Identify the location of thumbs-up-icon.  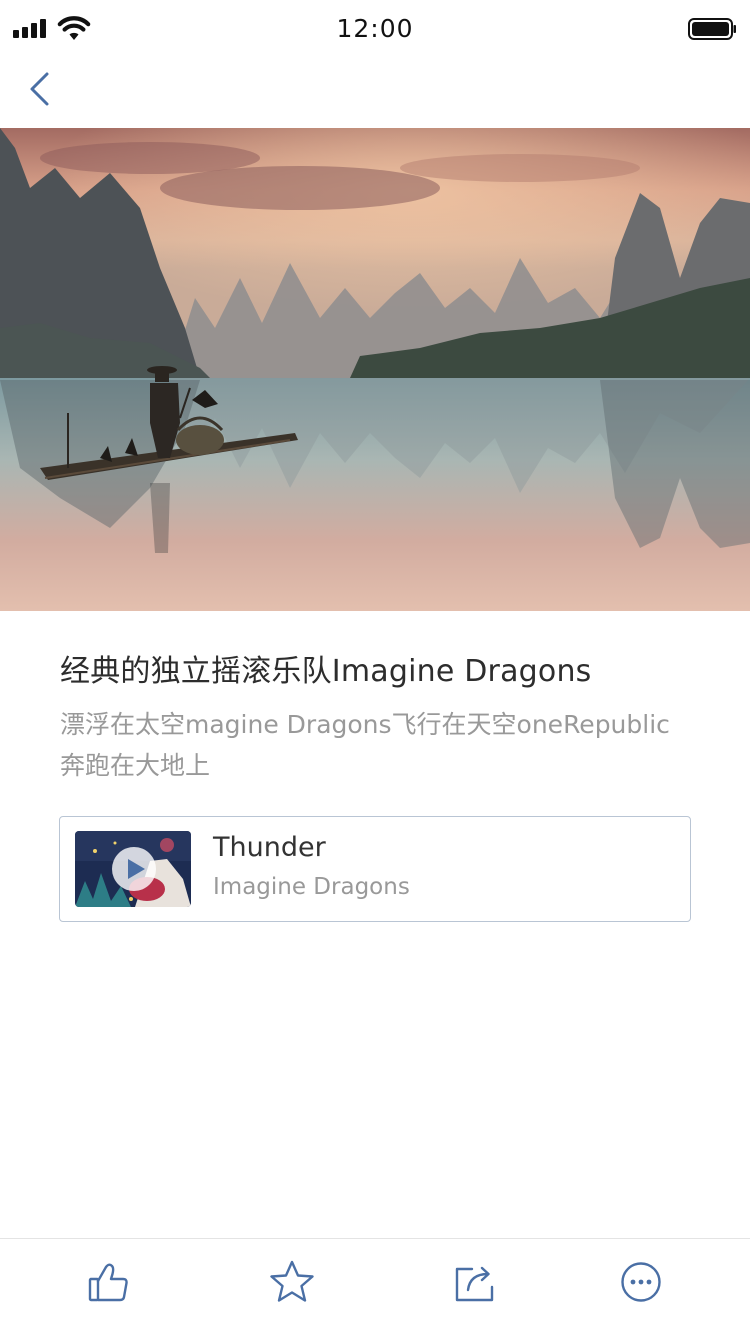
(108, 1282).